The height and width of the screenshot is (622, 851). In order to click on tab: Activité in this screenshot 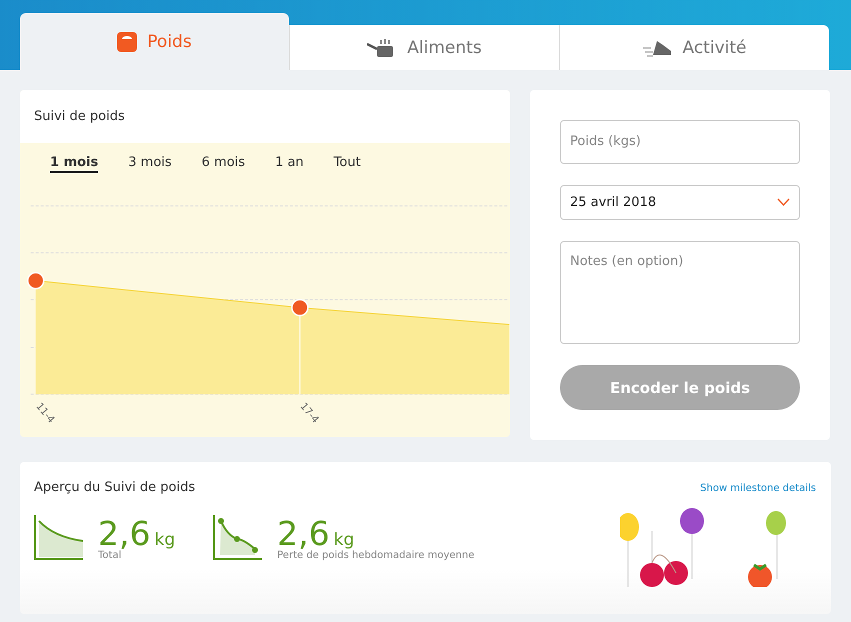, I will do `click(694, 47)`.